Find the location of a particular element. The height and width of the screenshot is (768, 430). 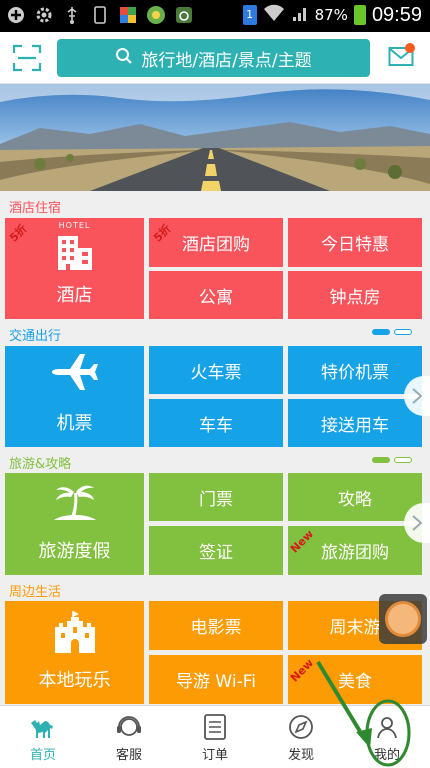

tile-guide-wifi: 导游 Wi-Fi is located at coordinates (216, 679).